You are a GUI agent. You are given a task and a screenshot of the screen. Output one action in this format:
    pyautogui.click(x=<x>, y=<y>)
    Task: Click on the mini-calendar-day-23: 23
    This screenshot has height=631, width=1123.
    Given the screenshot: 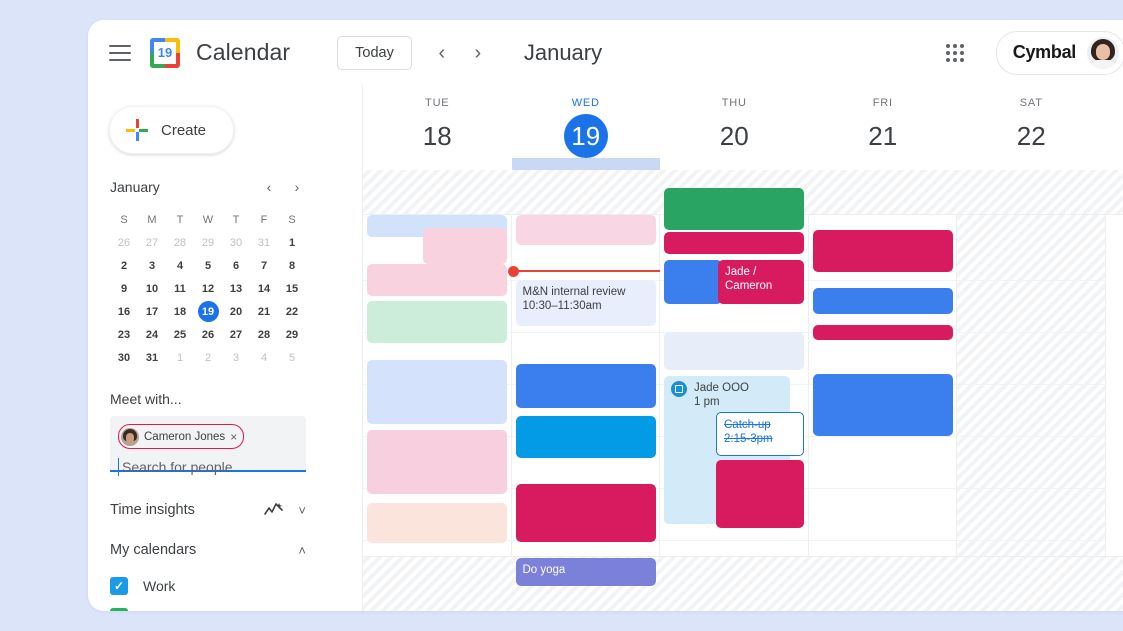 What is the action you would take?
    pyautogui.click(x=124, y=334)
    